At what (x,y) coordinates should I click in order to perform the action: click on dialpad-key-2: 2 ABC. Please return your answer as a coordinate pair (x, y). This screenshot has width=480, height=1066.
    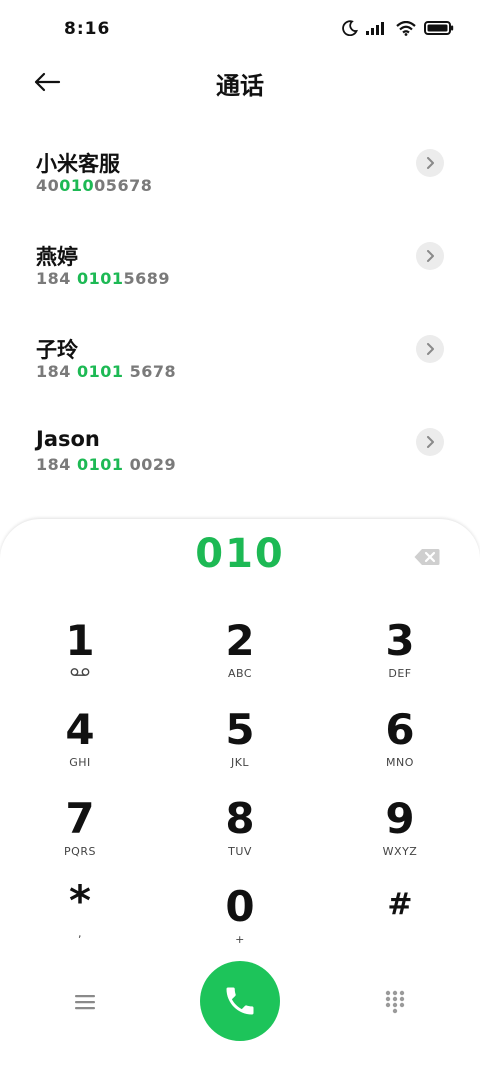
    Looking at the image, I should click on (240, 659).